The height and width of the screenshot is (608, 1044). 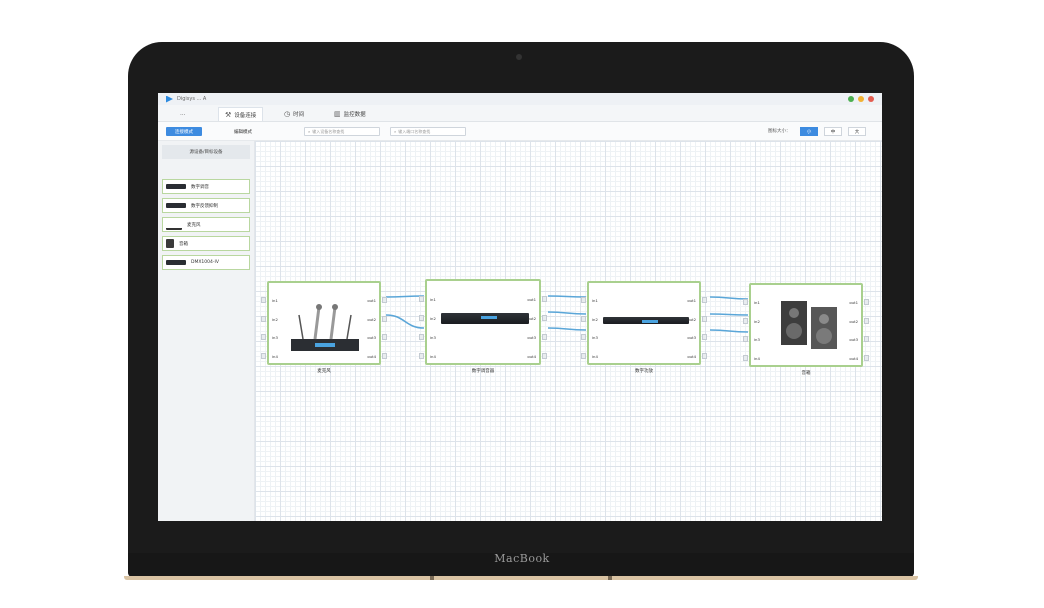 I want to click on window-minimize-button, so click(x=851, y=99).